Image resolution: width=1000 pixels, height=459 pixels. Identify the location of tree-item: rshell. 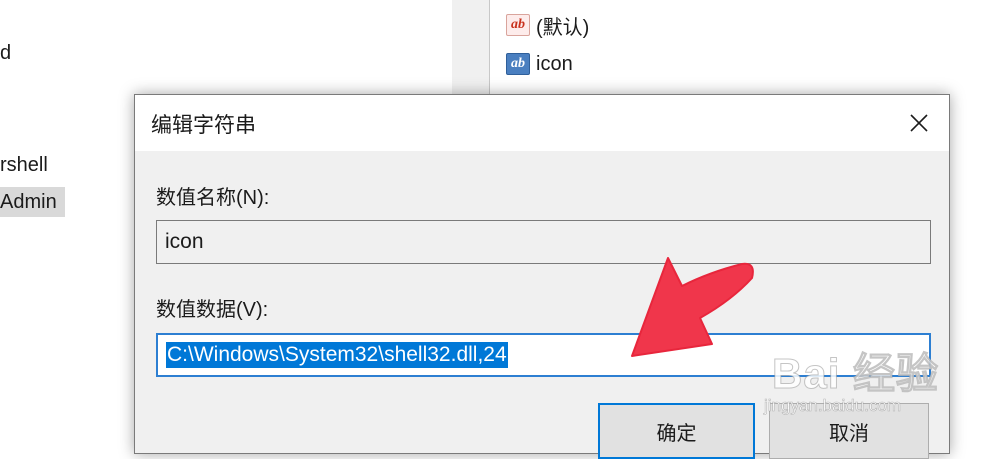
(24, 165).